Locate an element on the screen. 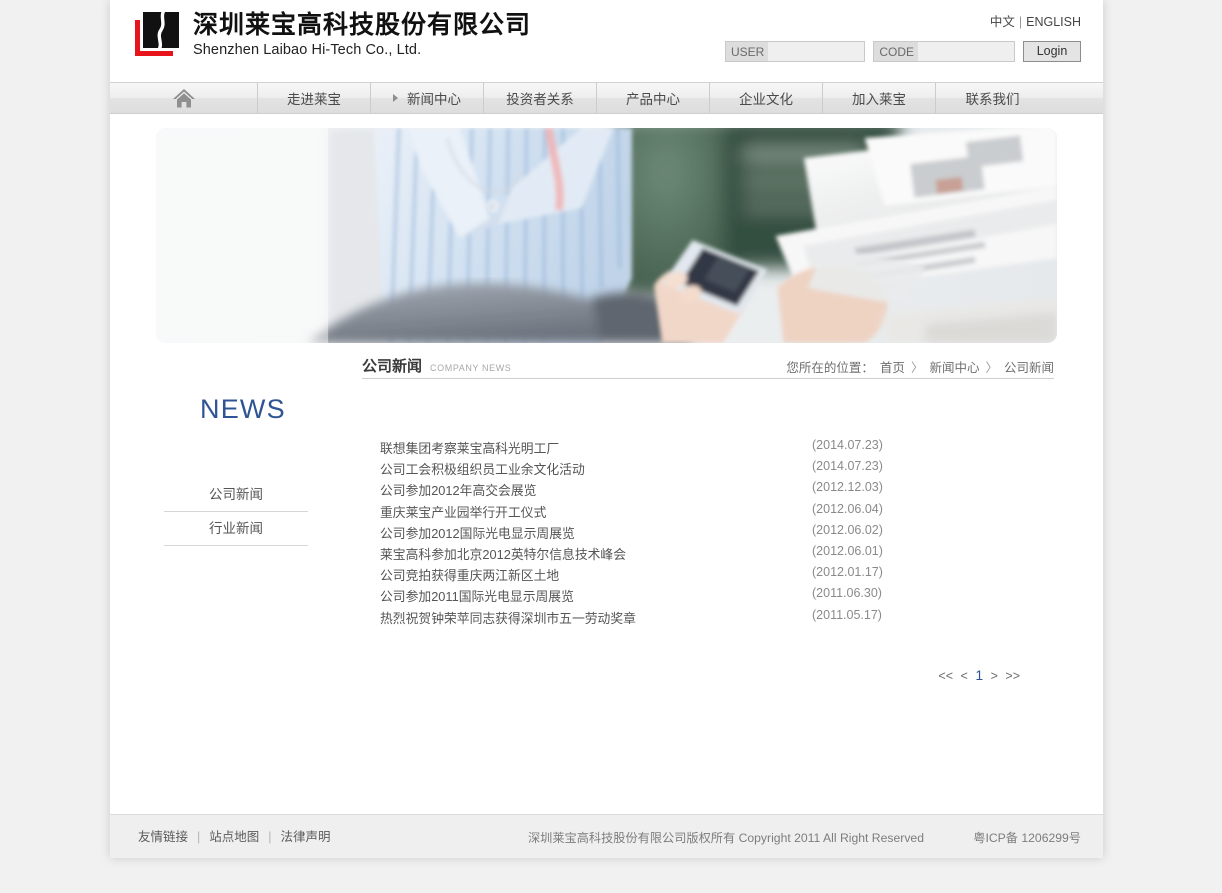  nav-item-products: 产品中心 is located at coordinates (653, 98).